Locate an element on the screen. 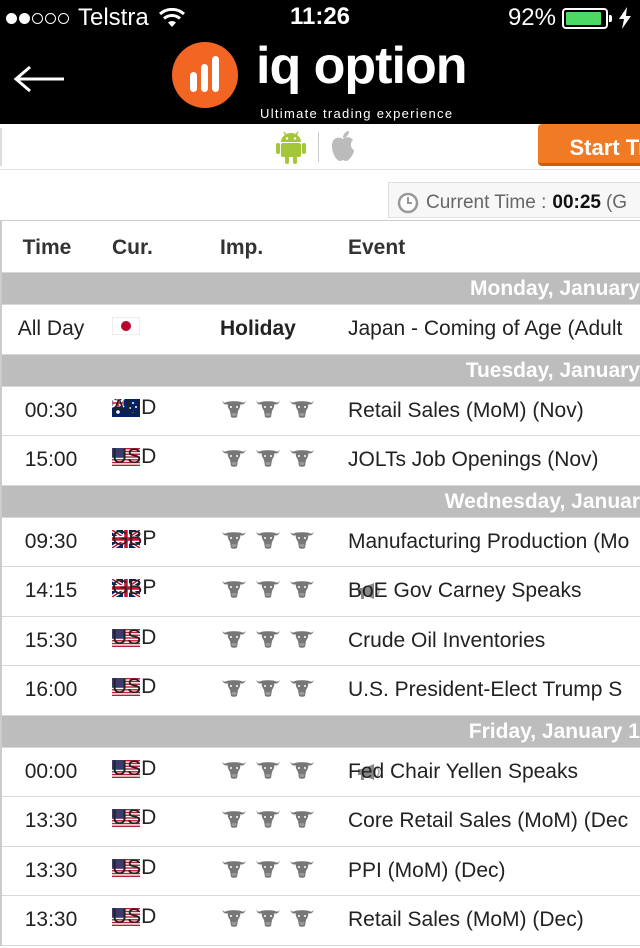  event-name: Retail Sales (MoM) (Nov) is located at coordinates (466, 410).